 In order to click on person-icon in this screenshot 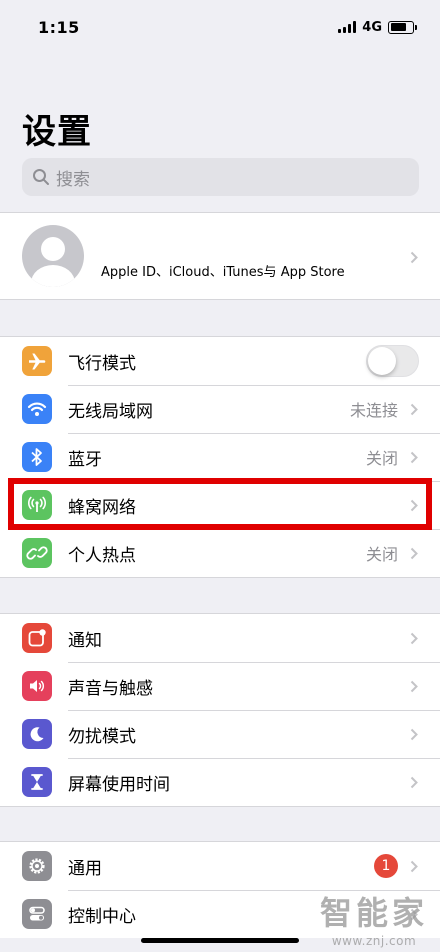, I will do `click(53, 262)`.